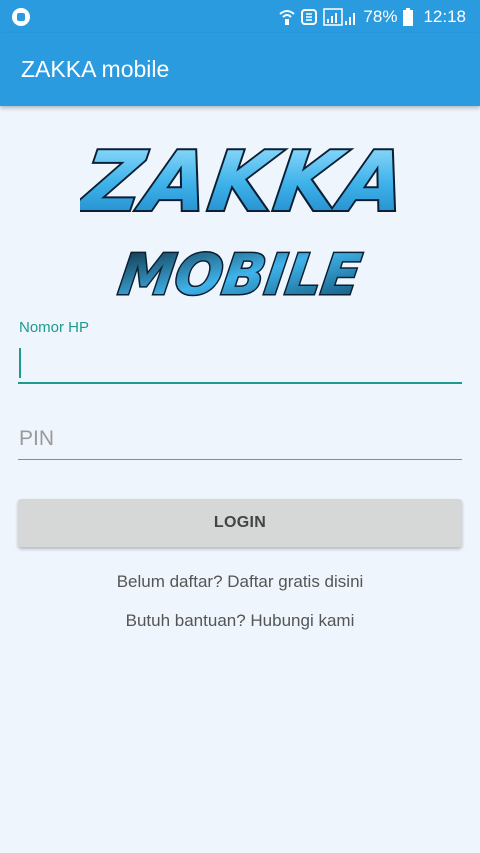  What do you see at coordinates (408, 16) in the screenshot?
I see `battery-icon` at bounding box center [408, 16].